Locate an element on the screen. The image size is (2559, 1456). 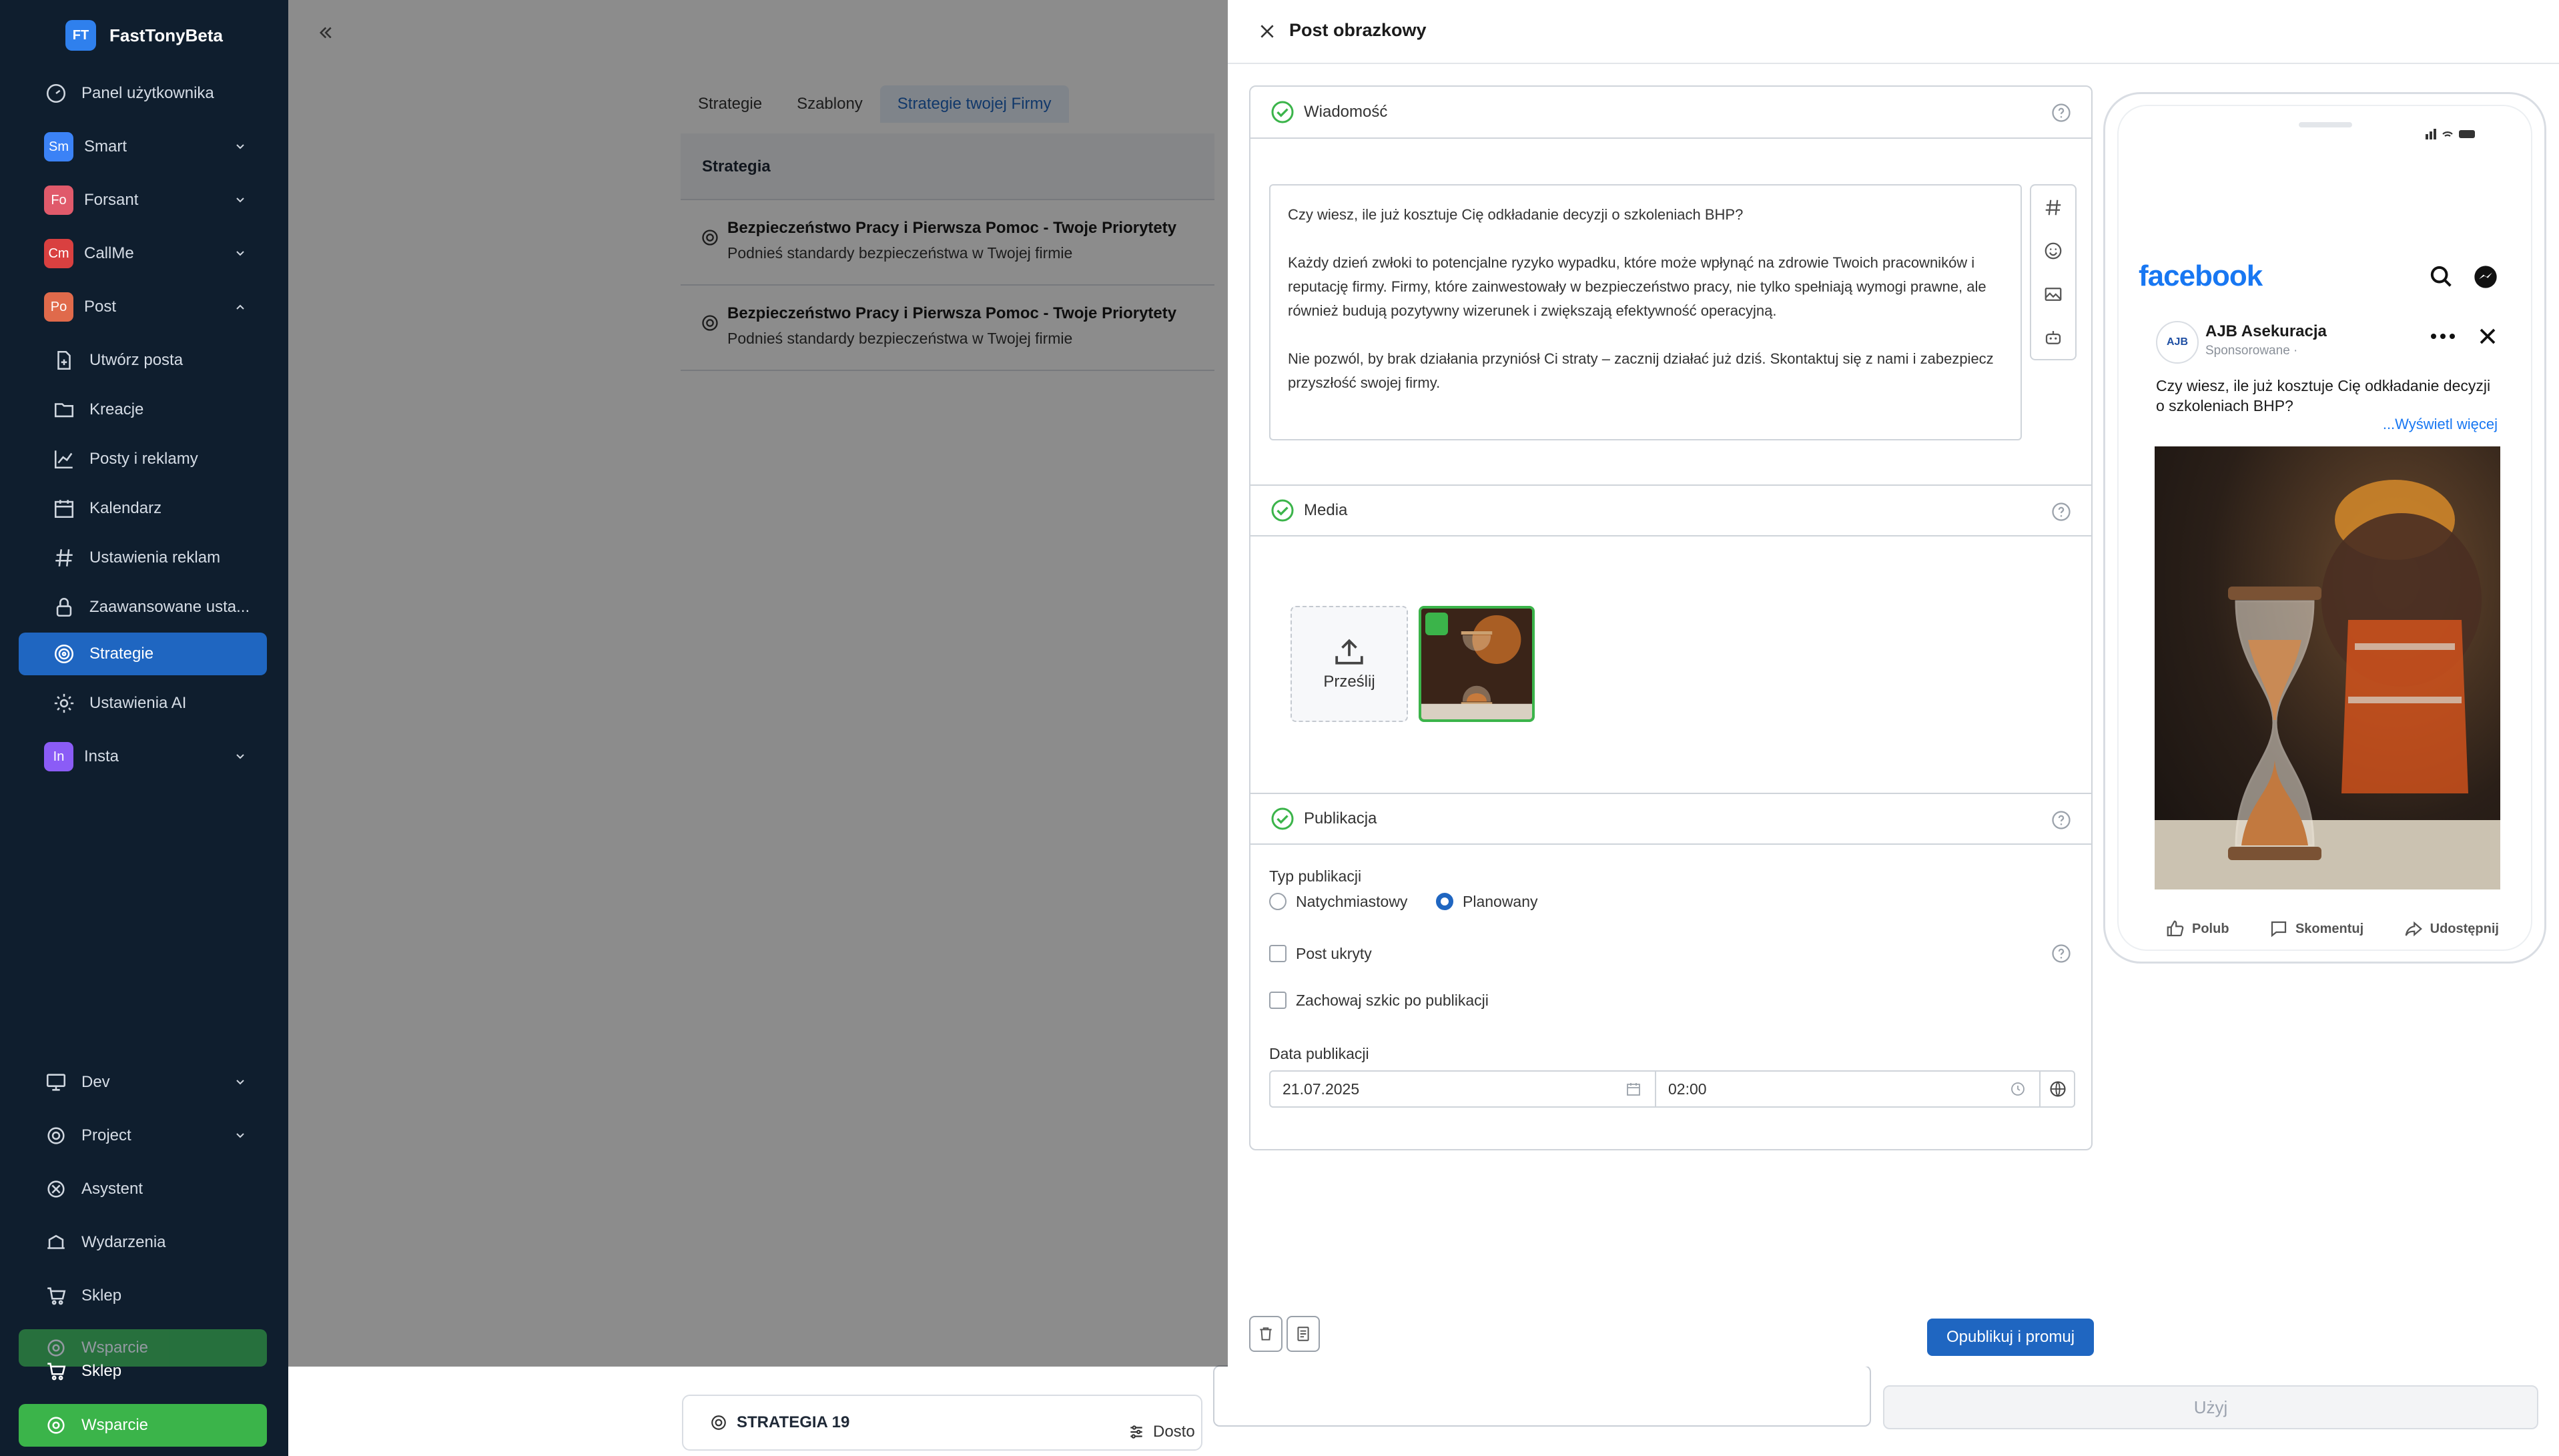
strategy-card: STRATEGIA 19 is located at coordinates (942, 1423).